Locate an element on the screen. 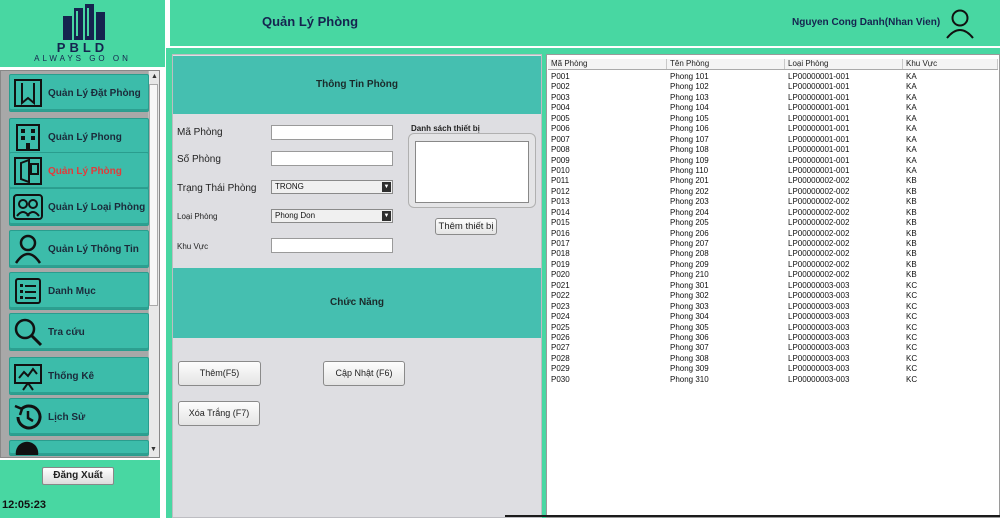 The height and width of the screenshot is (518, 1000). sidebar-item-quan-ly-phong-active: Quản Lý Phòng is located at coordinates (79, 171).